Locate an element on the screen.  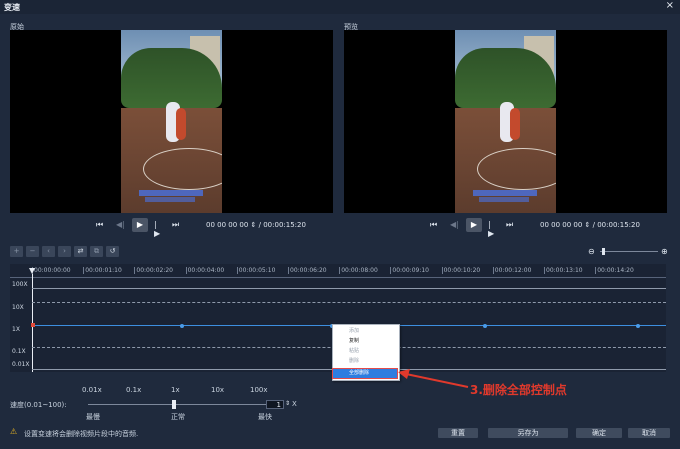
line-10x is located at coordinates (349, 302).